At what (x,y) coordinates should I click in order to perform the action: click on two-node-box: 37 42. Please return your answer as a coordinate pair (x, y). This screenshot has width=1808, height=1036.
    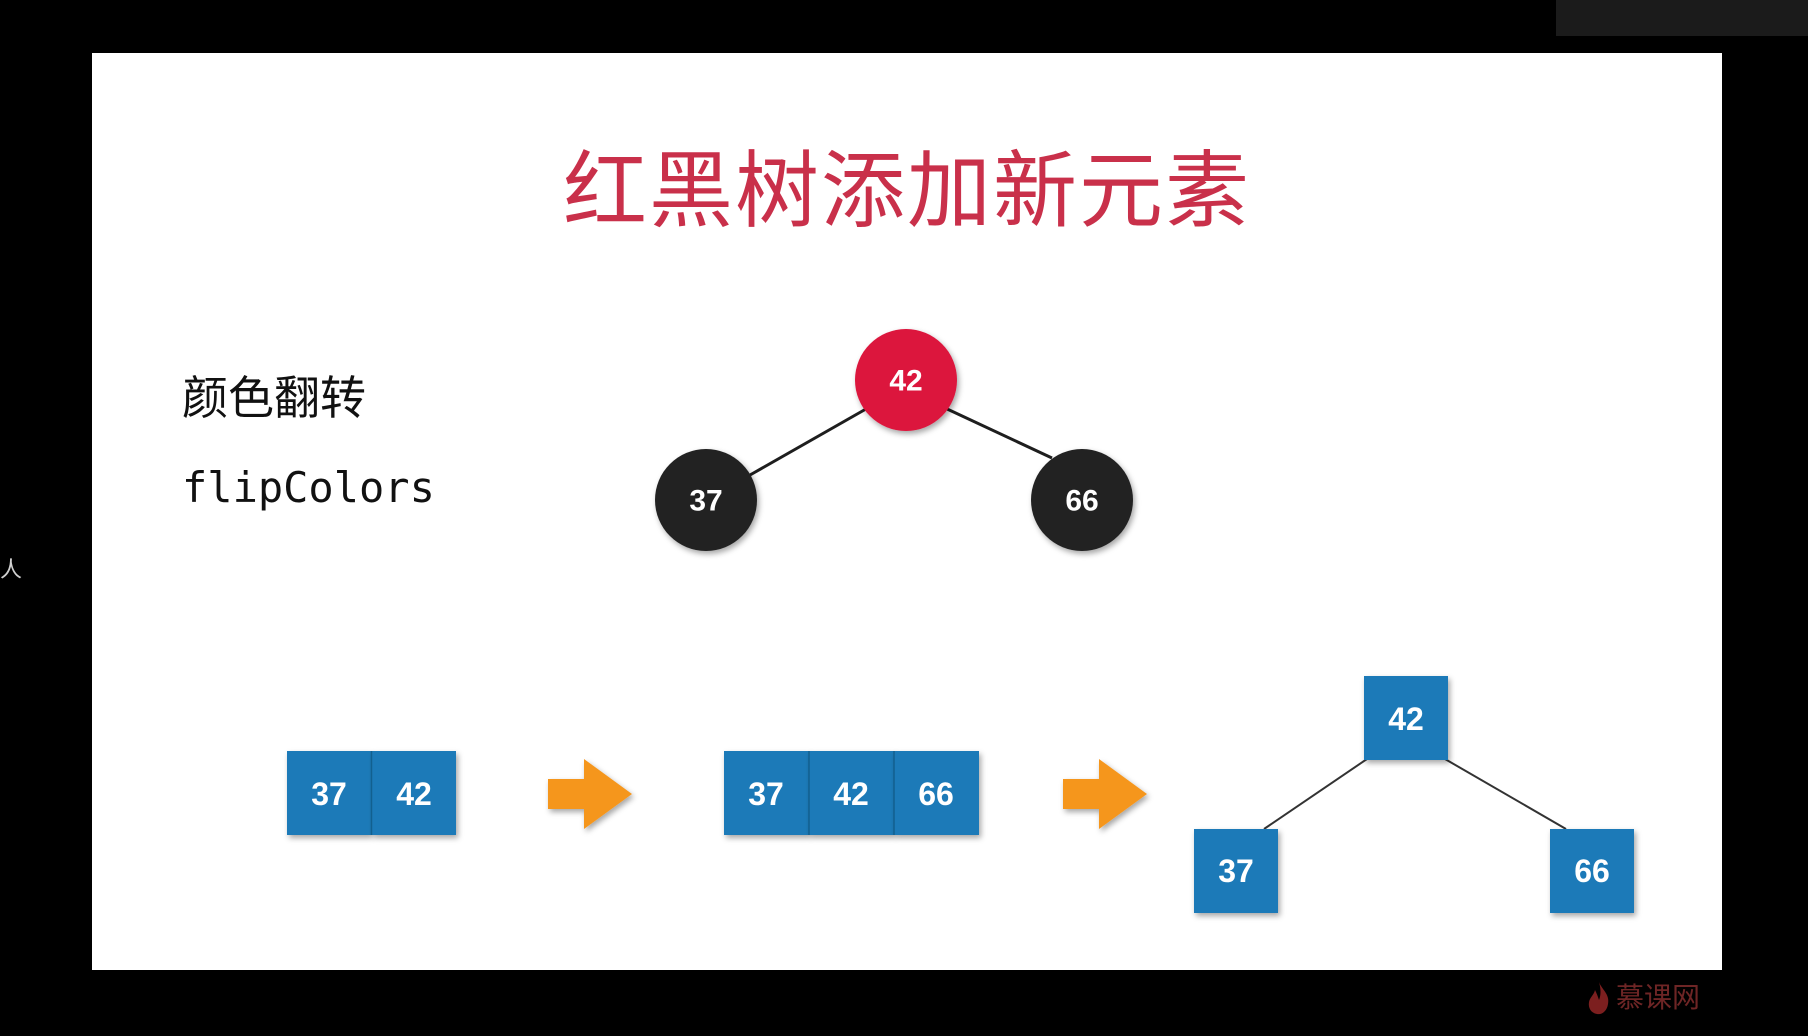
    Looking at the image, I should click on (371, 793).